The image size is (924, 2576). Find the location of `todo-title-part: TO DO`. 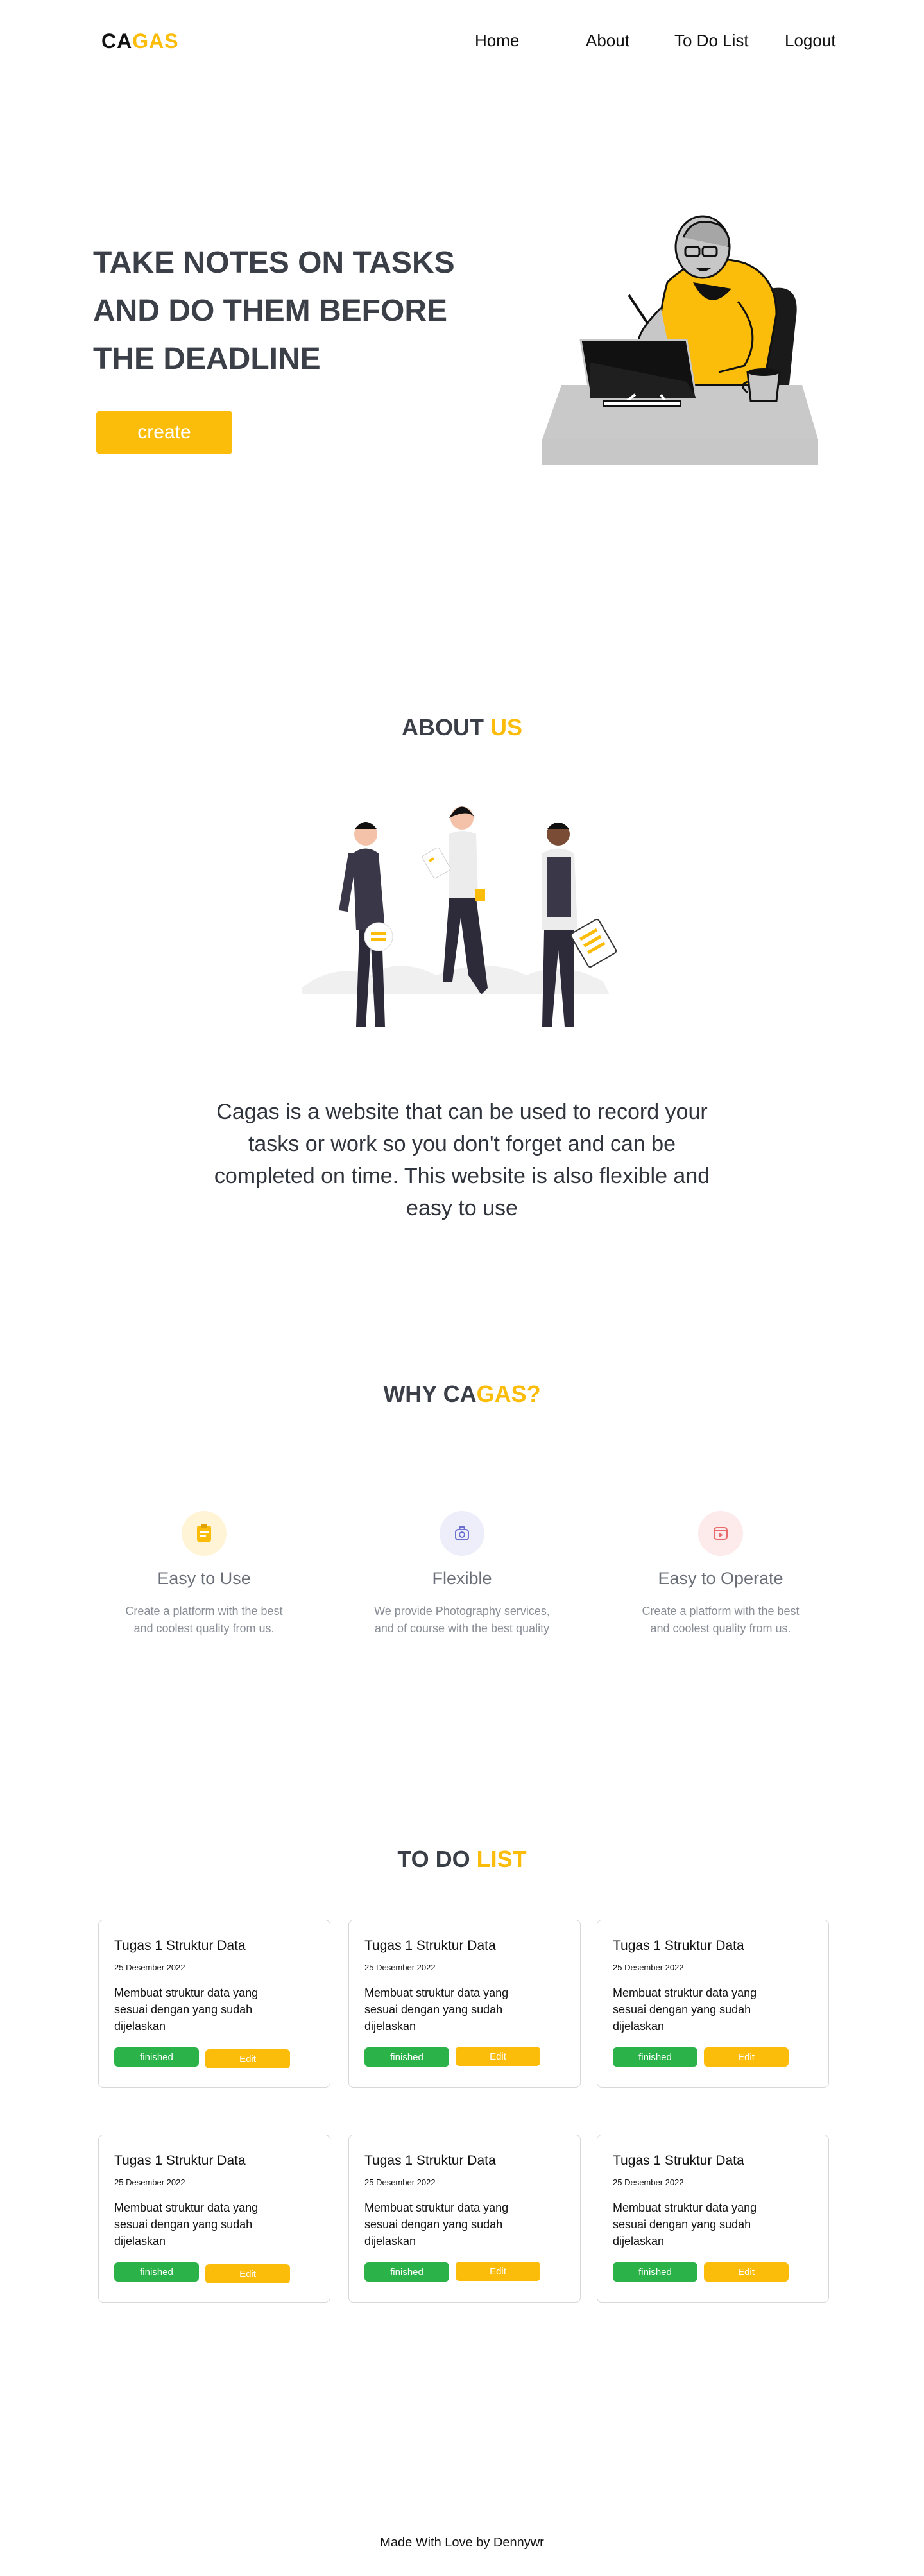

todo-title-part: TO DO is located at coordinates (437, 1859).